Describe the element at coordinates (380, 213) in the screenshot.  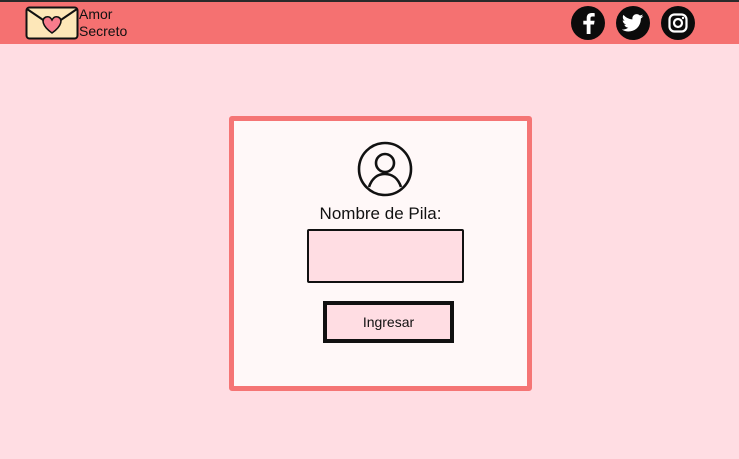
I see `first-name-label: Nombre de Pila:` at that location.